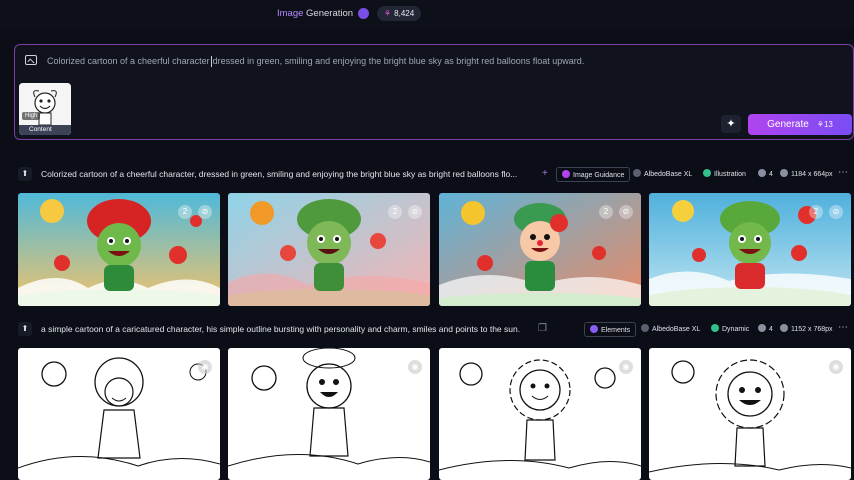 The height and width of the screenshot is (480, 854). What do you see at coordinates (31, 60) in the screenshot?
I see `image-upload-icon` at bounding box center [31, 60].